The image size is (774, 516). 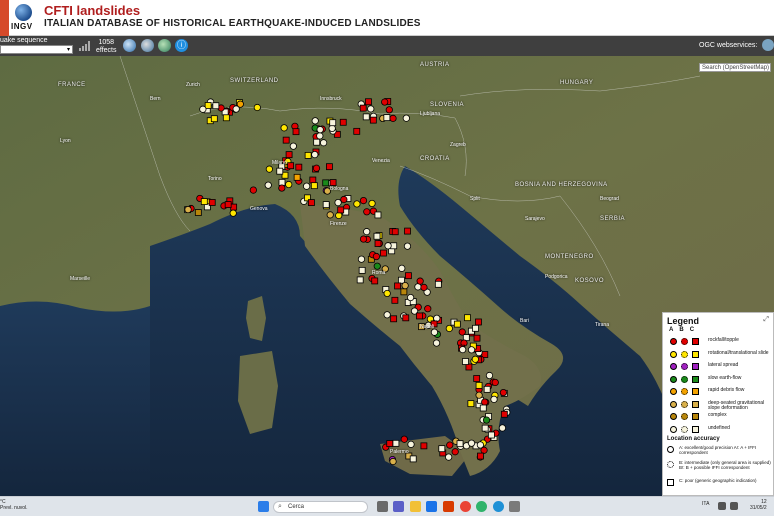 I want to click on windows-start-icon, so click(x=263, y=506).